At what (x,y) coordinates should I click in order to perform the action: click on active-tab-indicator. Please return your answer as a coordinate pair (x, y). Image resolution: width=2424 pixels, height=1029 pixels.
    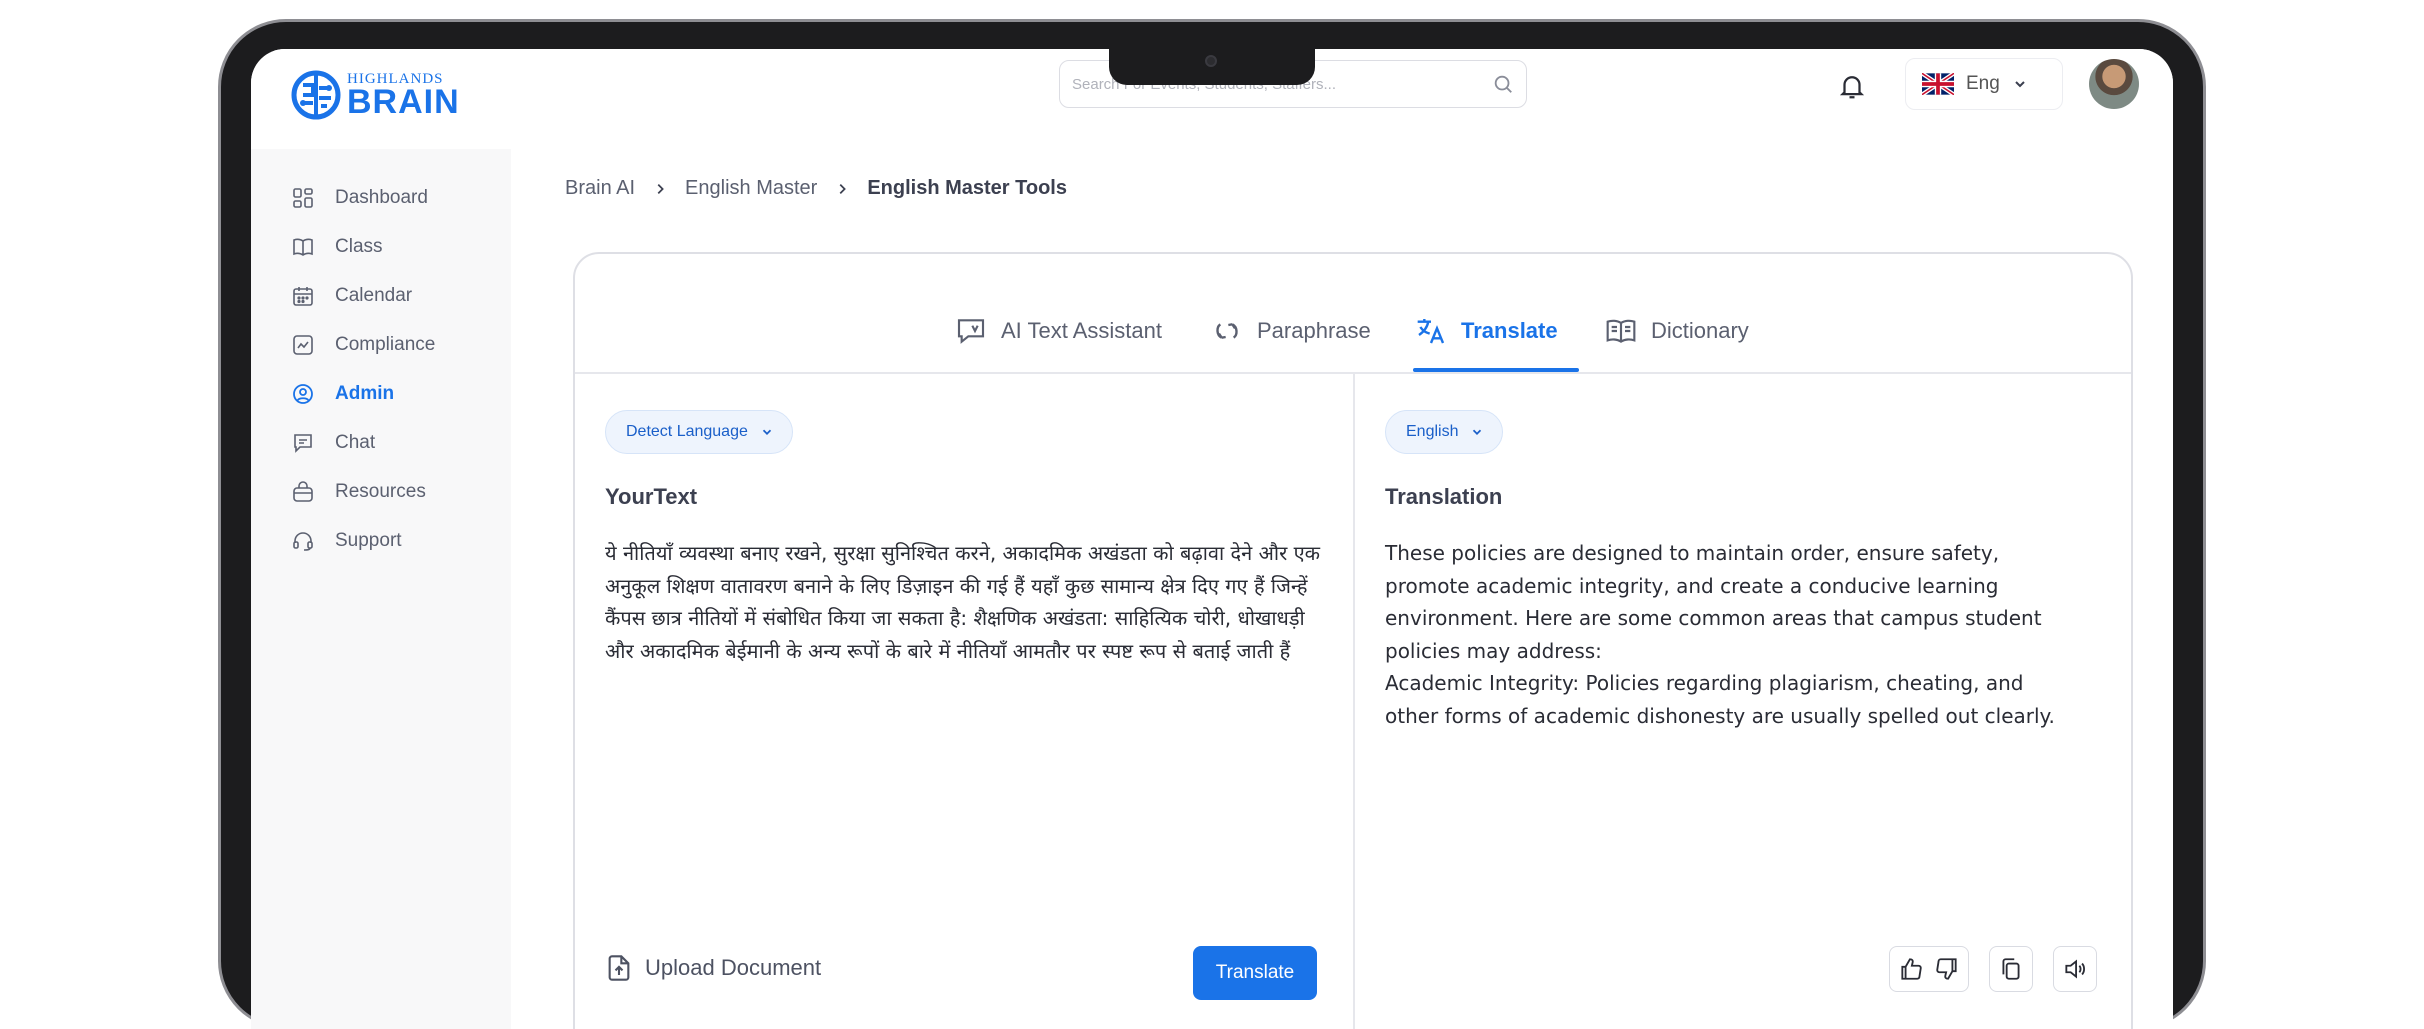
    Looking at the image, I should click on (1496, 370).